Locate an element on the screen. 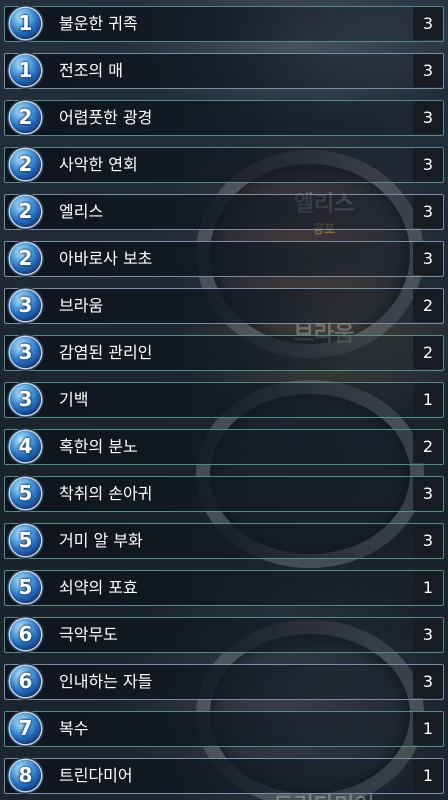 The image size is (448, 800). card-name: 전조의 매 is located at coordinates (91, 70).